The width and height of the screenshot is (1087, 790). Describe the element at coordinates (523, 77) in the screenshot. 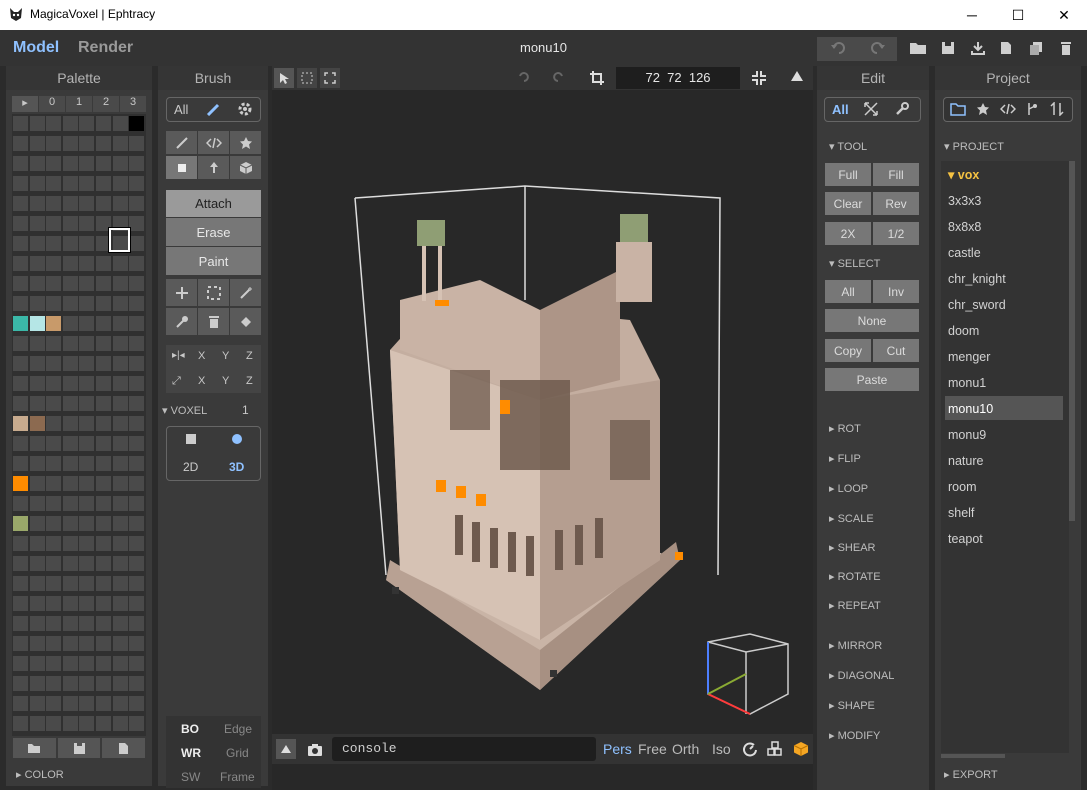

I see `viewport-undo-icon` at that location.